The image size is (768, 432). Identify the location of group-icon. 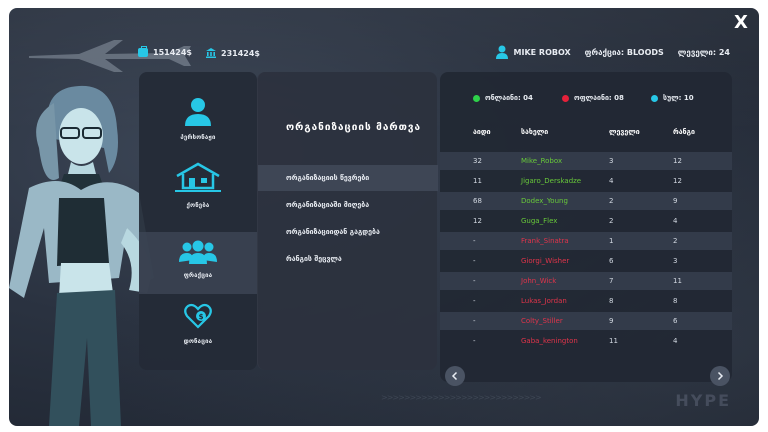
(198, 252).